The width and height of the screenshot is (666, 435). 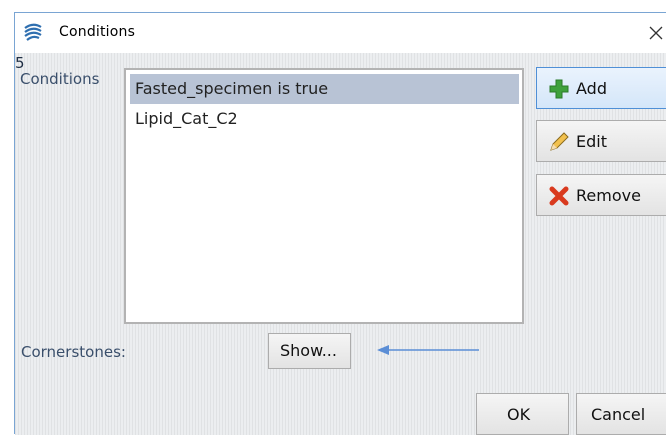 I want to click on add-button-label: Add, so click(x=591, y=88).